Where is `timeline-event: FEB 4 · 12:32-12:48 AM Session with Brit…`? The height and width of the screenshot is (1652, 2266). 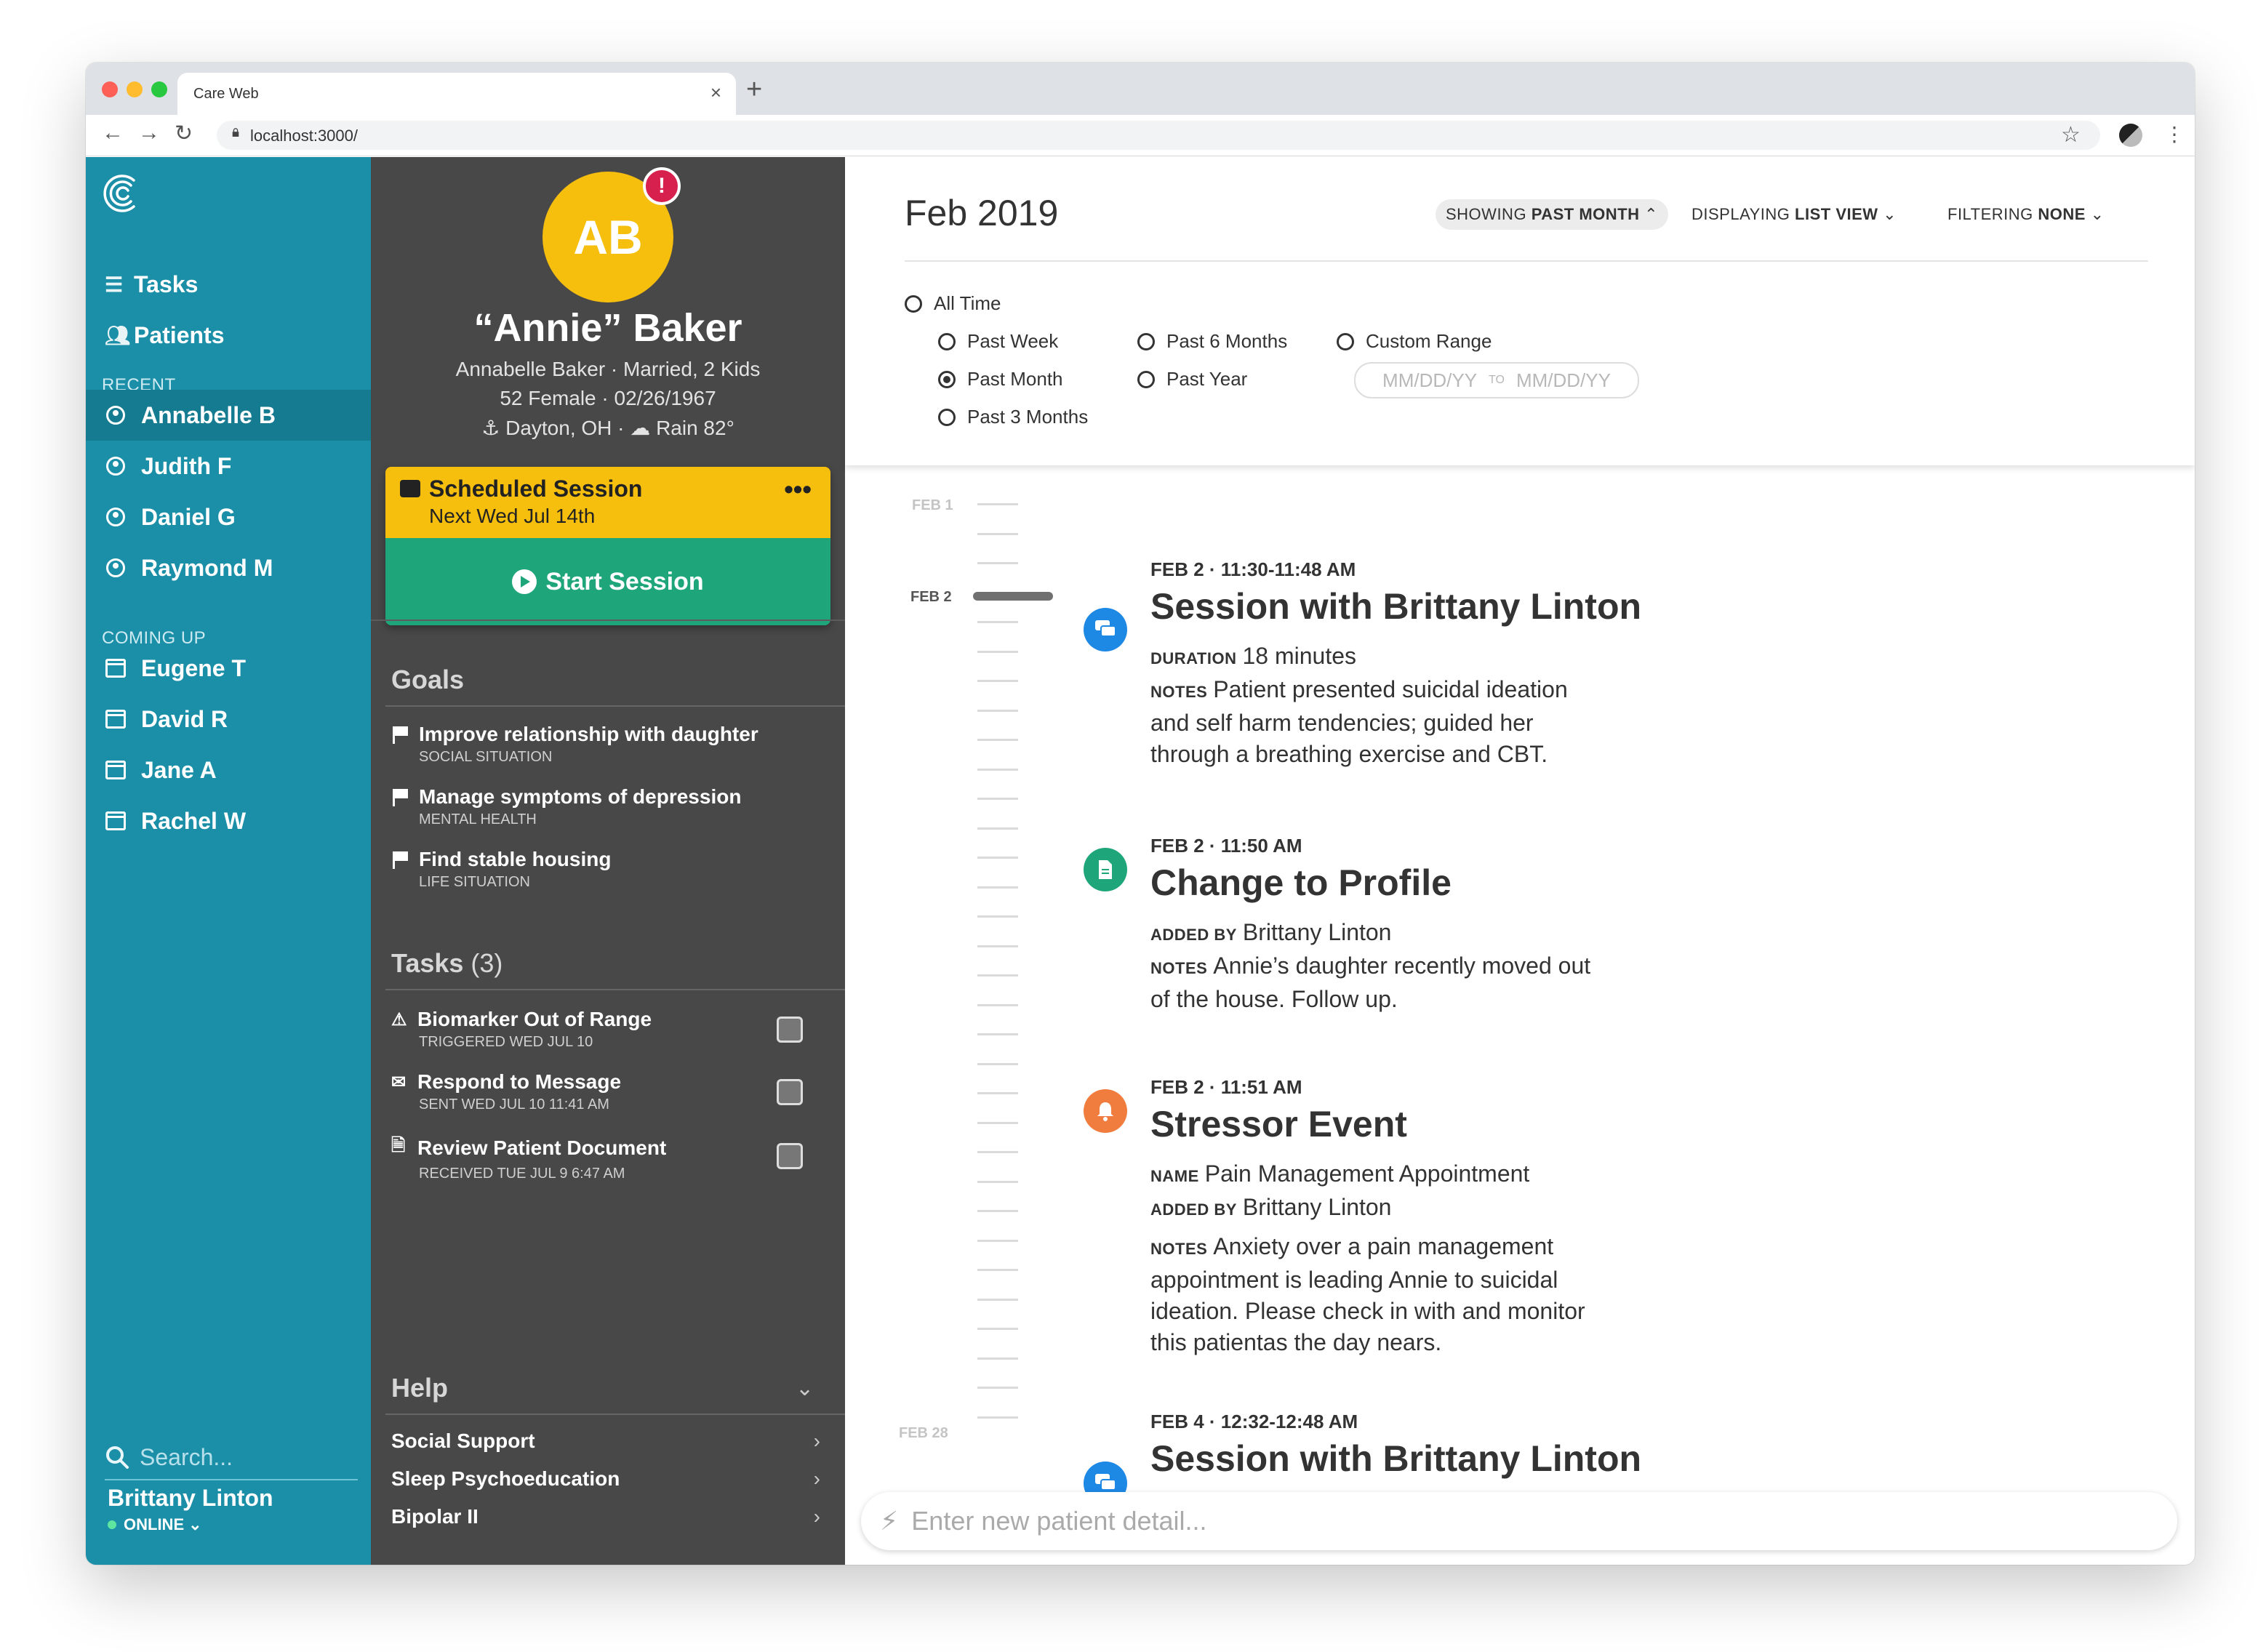 timeline-event: FEB 4 · 12:32-12:48 AM Session with Brit… is located at coordinates (1444, 1458).